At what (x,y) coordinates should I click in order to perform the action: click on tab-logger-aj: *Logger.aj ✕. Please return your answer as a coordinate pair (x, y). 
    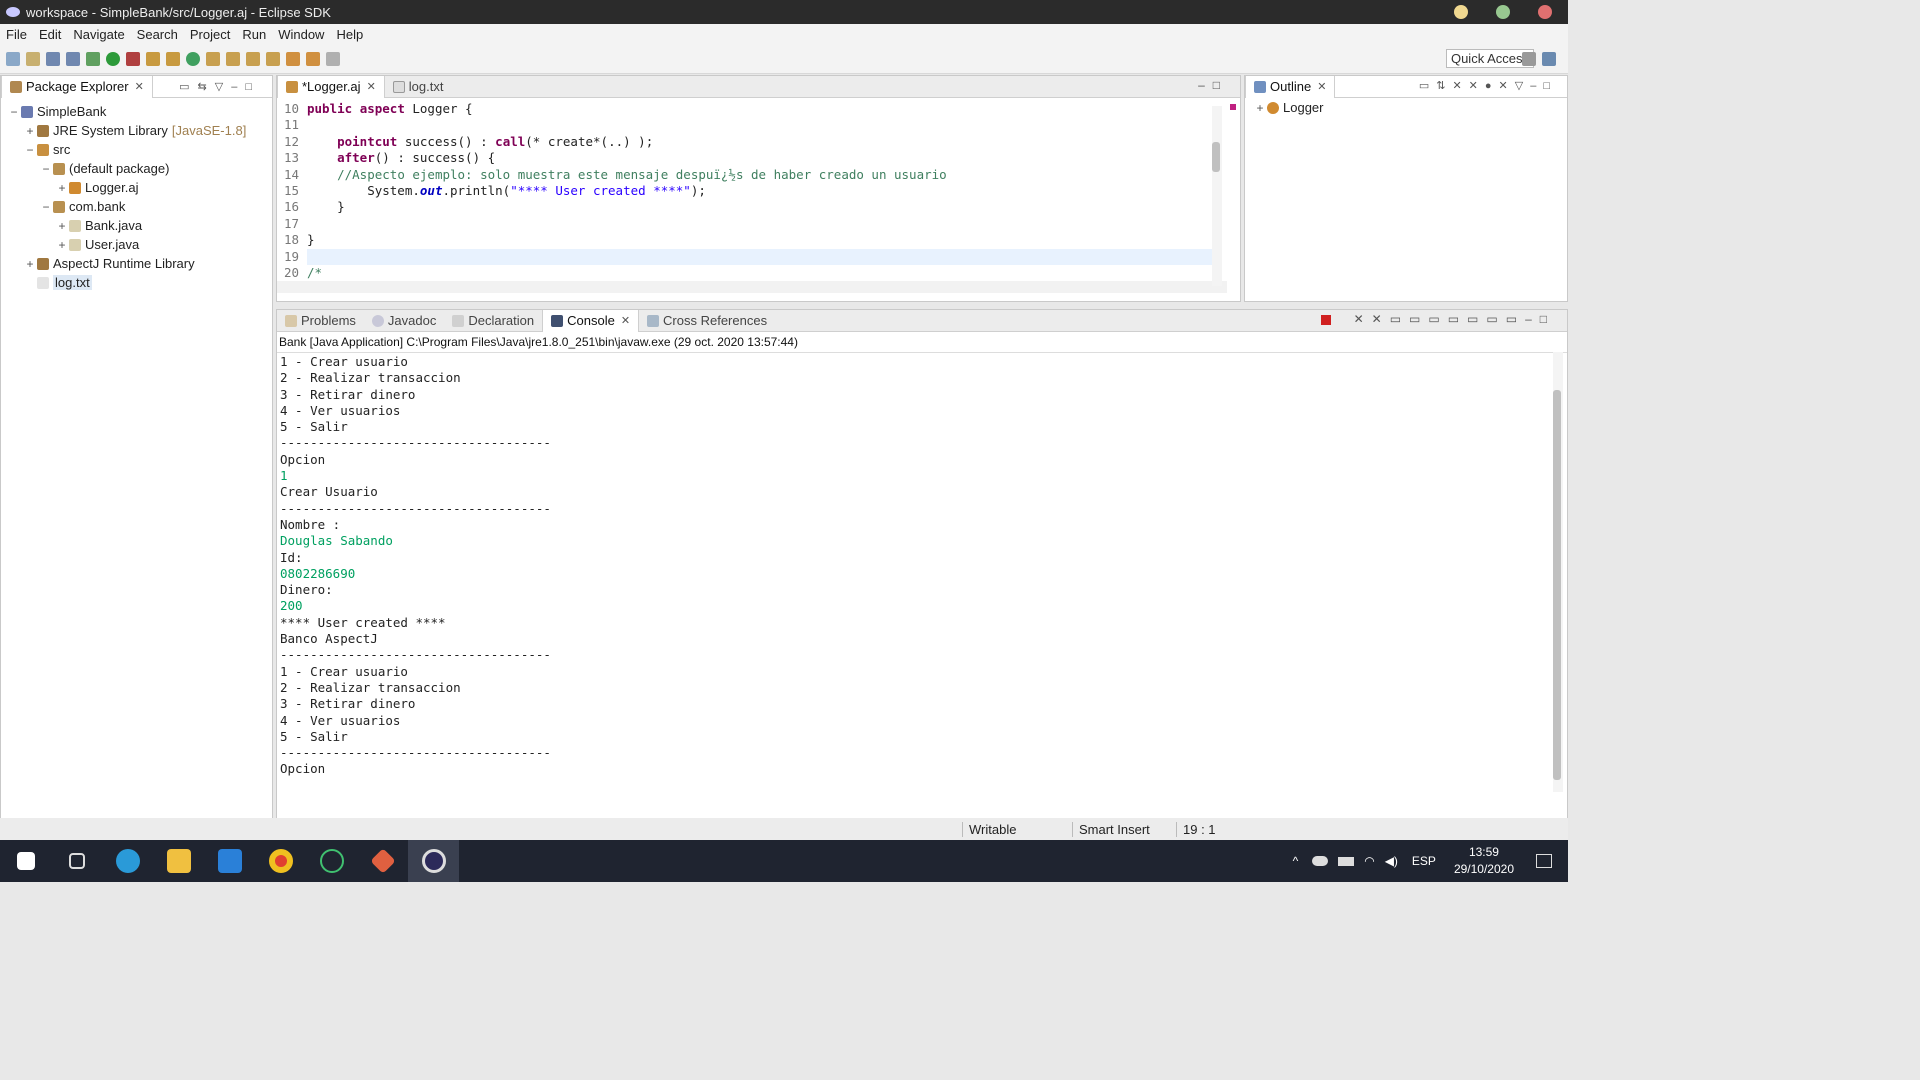
    Looking at the image, I should click on (331, 86).